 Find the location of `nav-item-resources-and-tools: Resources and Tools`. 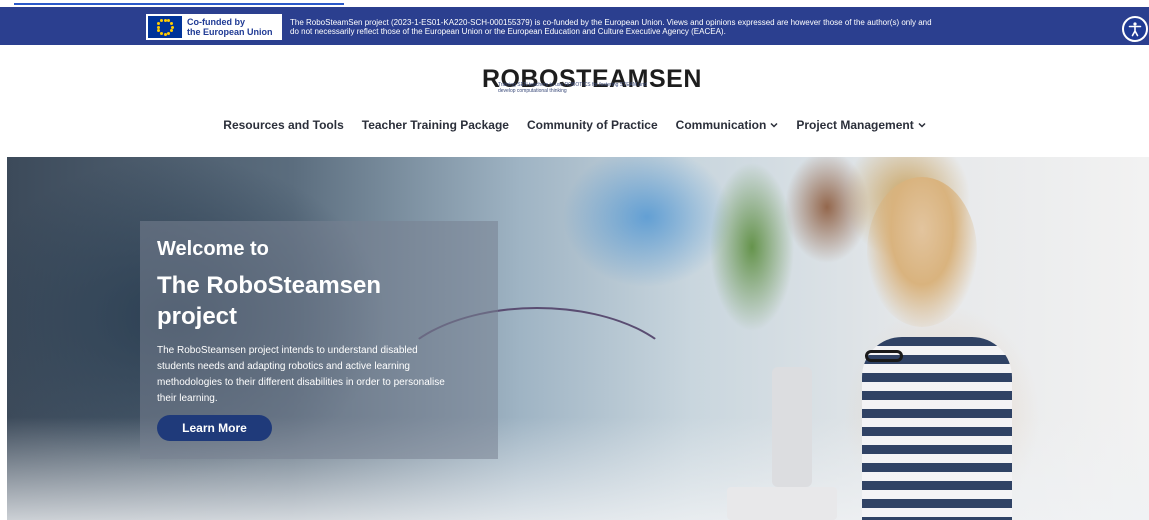

nav-item-resources-and-tools: Resources and Tools is located at coordinates (283, 125).